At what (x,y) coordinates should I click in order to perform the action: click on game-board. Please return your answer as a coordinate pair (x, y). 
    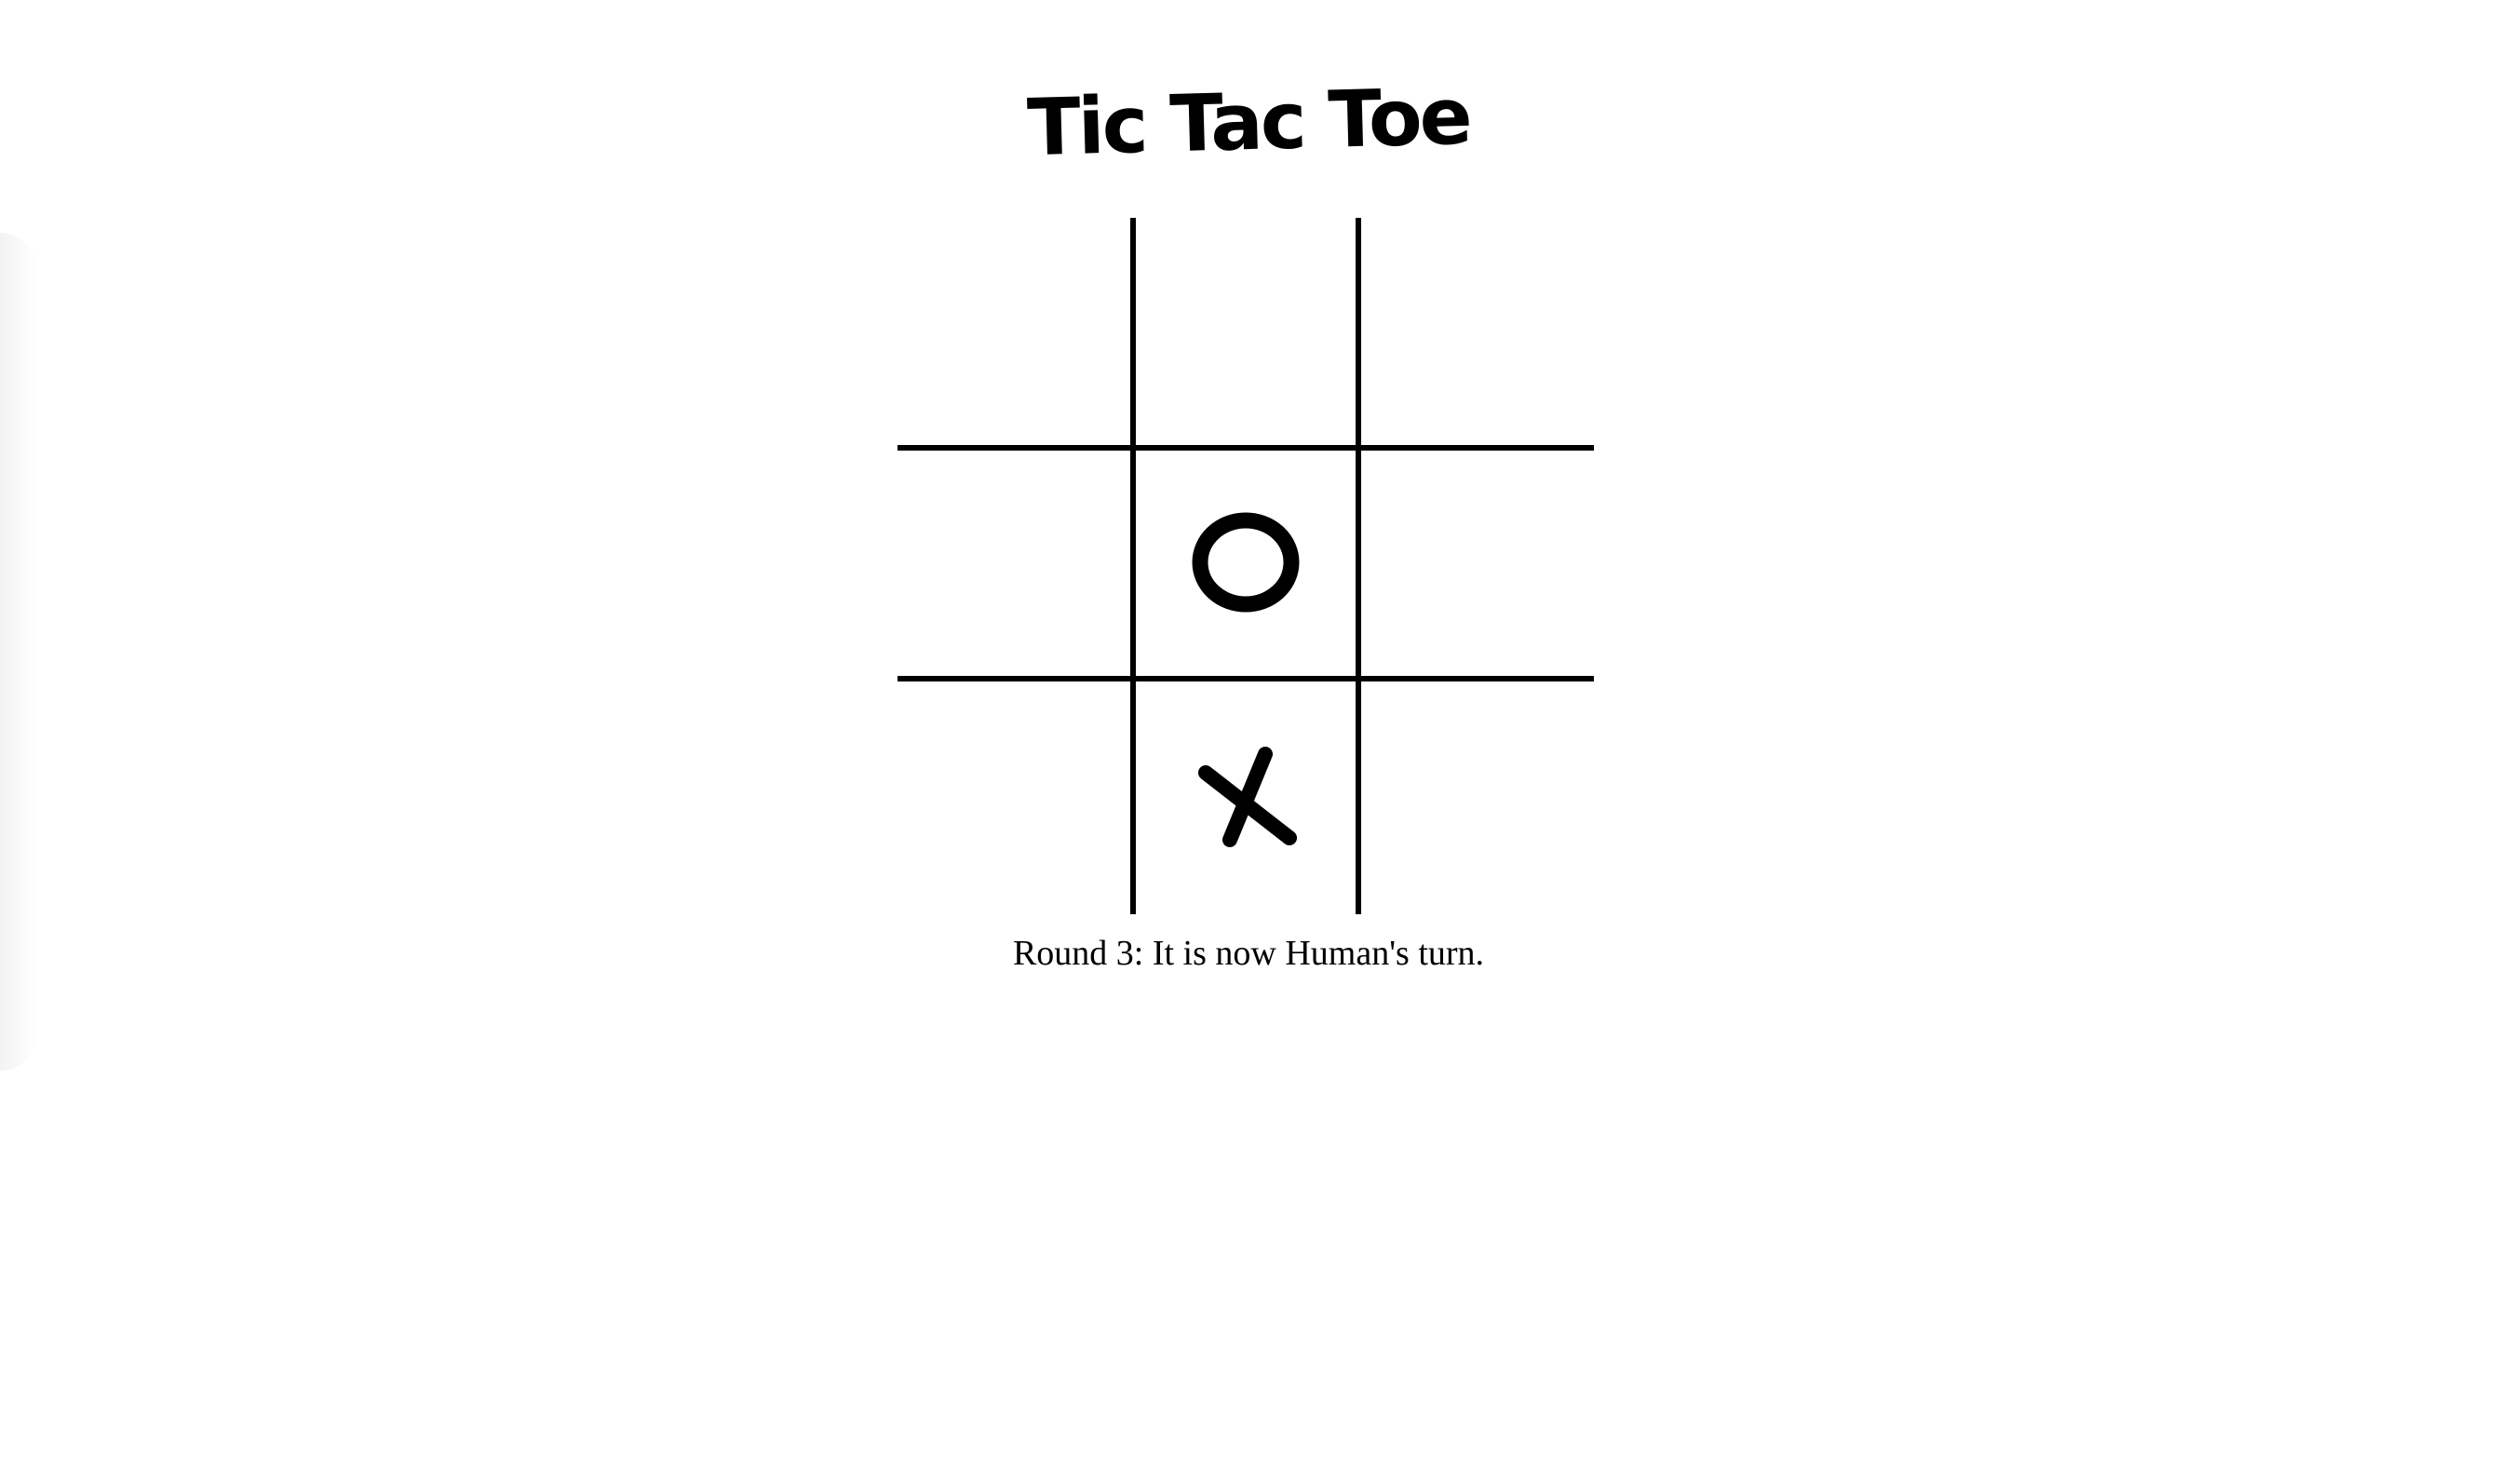
    Looking at the image, I should click on (1246, 566).